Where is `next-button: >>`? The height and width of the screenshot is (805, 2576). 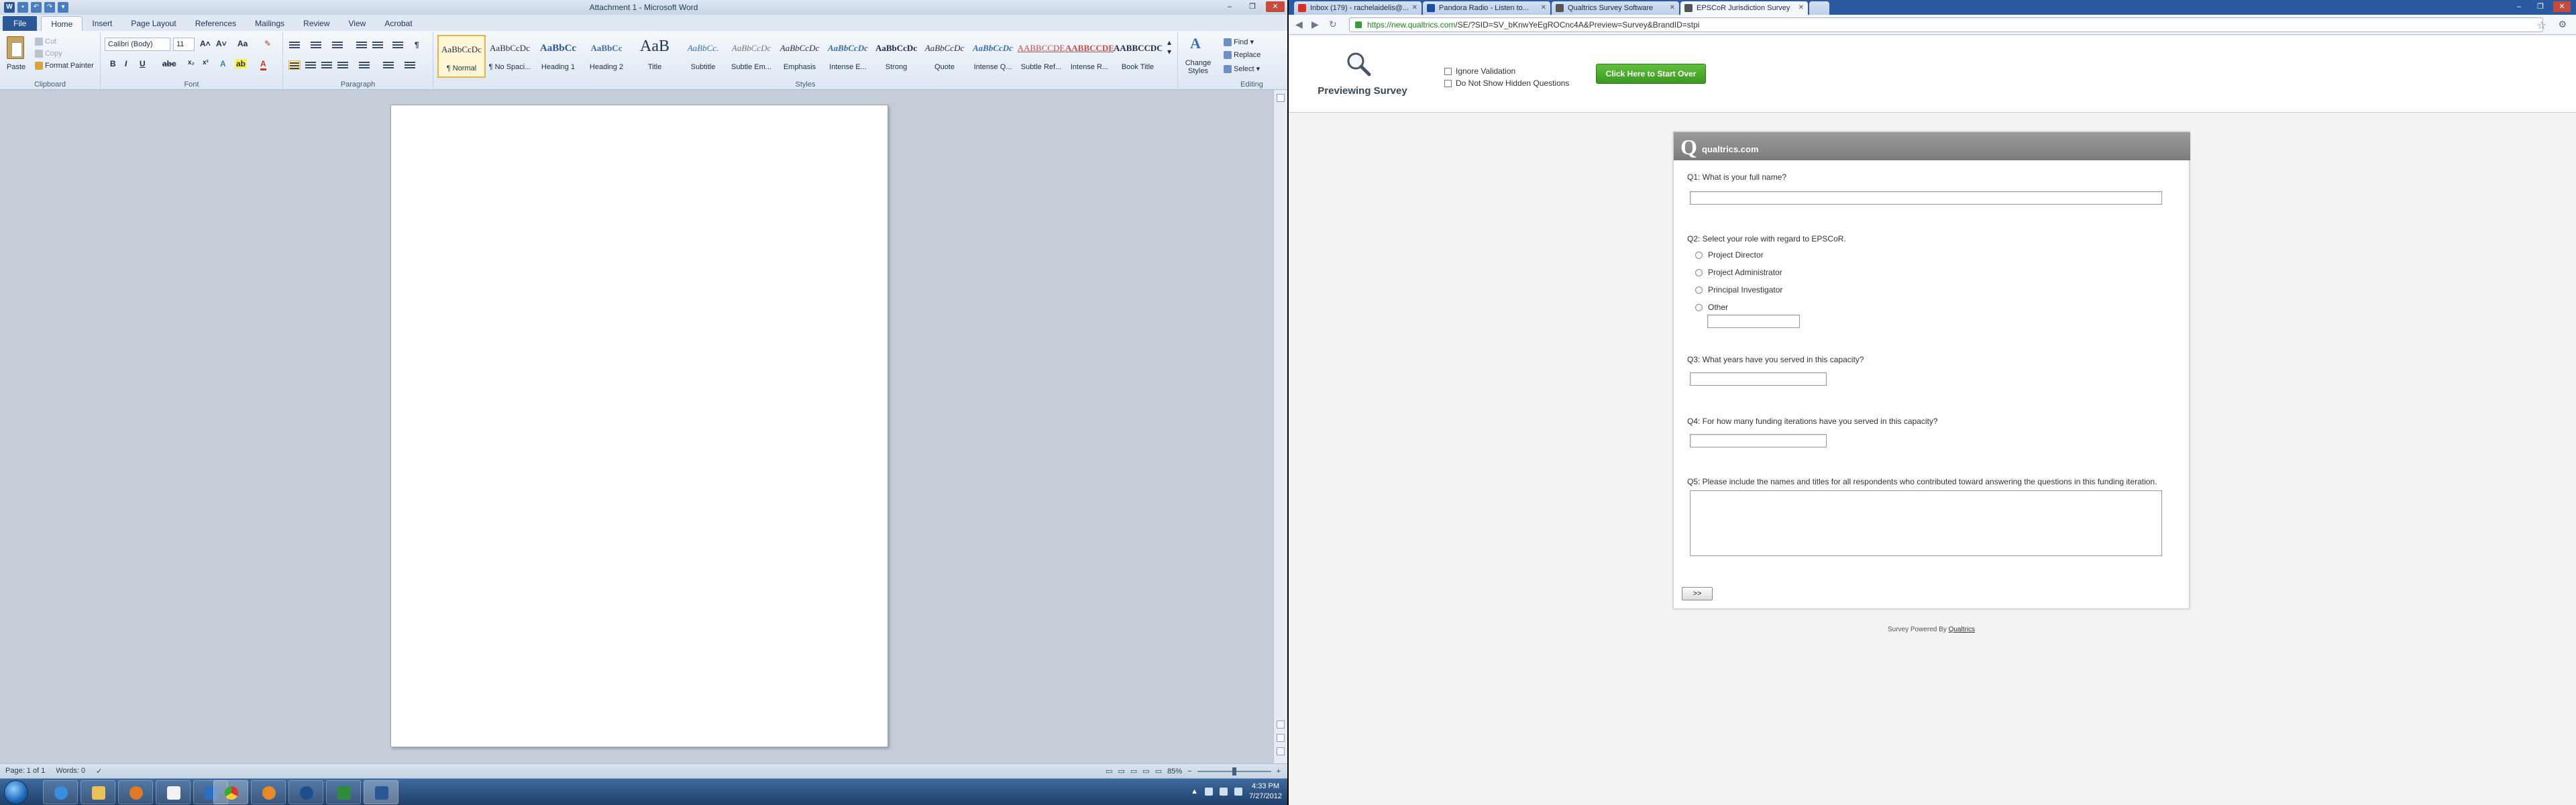
next-button: >> is located at coordinates (1697, 593).